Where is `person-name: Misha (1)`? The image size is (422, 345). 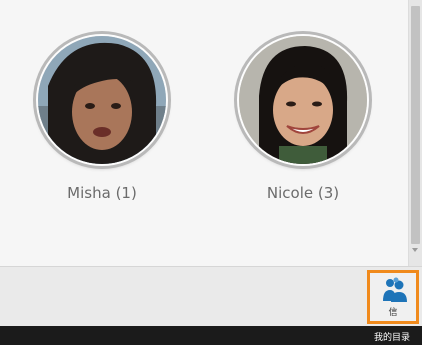 person-name: Misha (1) is located at coordinates (102, 193).